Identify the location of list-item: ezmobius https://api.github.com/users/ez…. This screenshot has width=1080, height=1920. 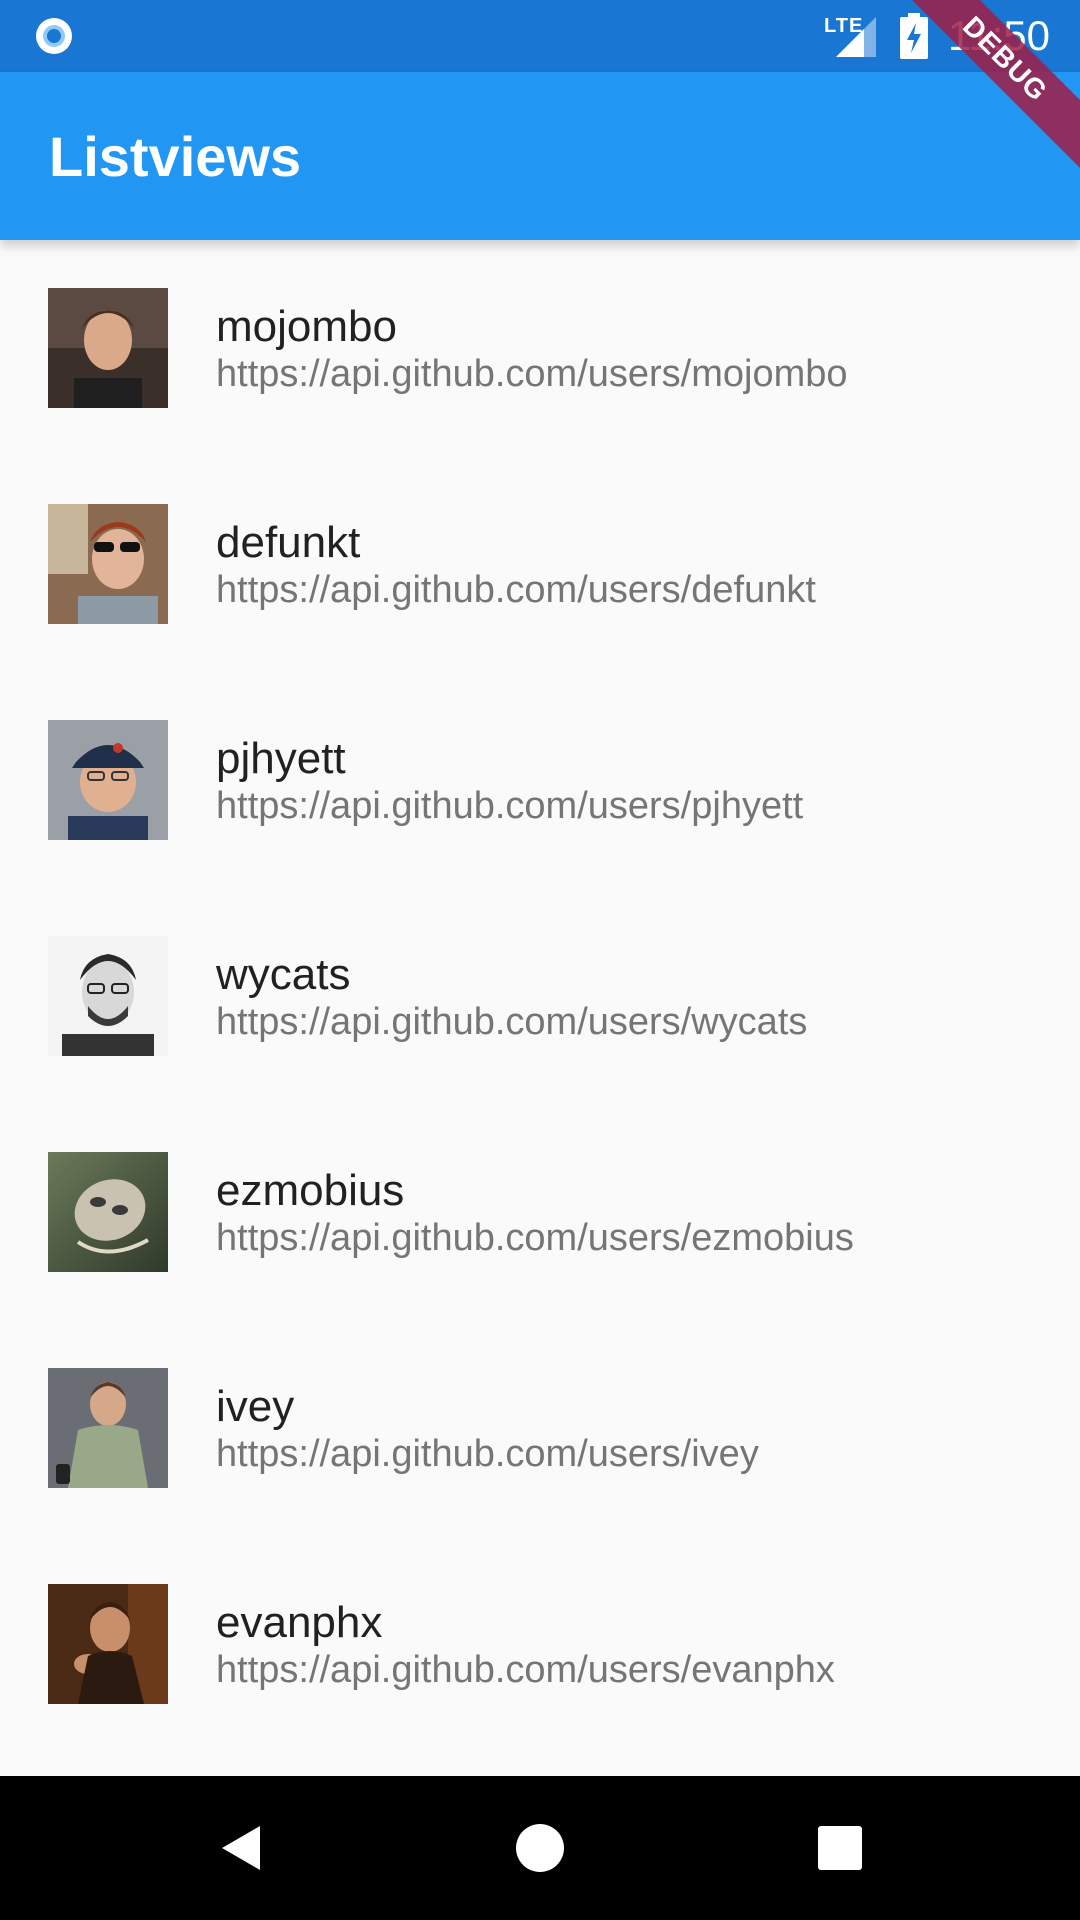
(540, 1212).